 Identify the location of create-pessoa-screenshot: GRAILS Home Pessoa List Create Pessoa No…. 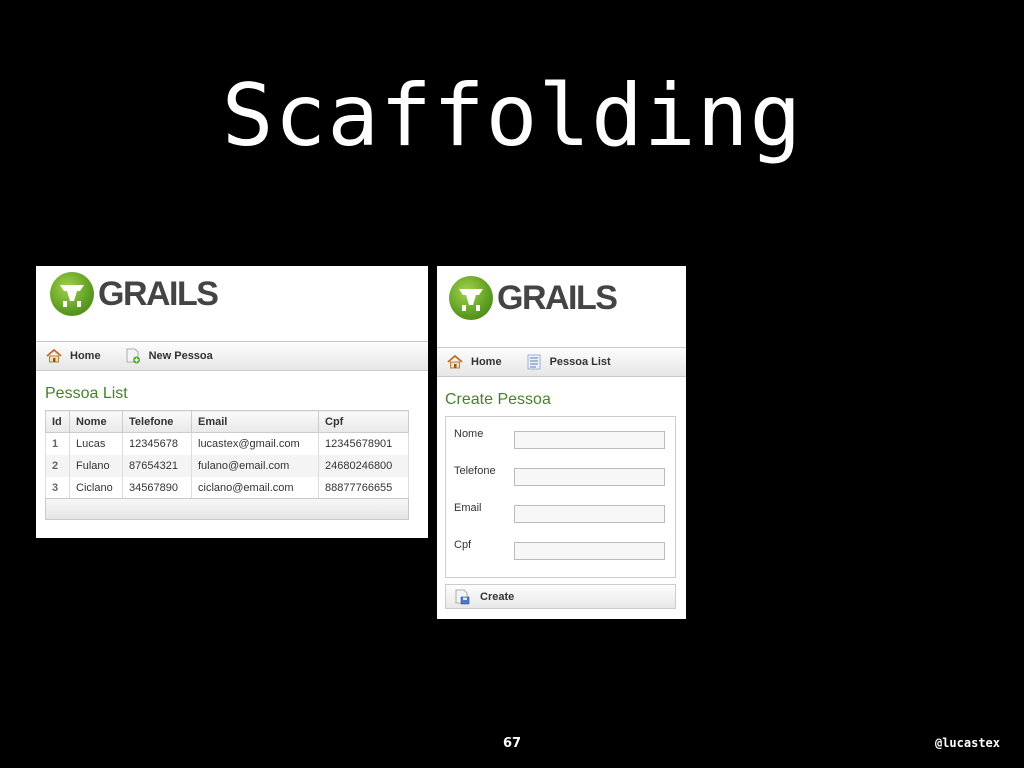
(561, 442).